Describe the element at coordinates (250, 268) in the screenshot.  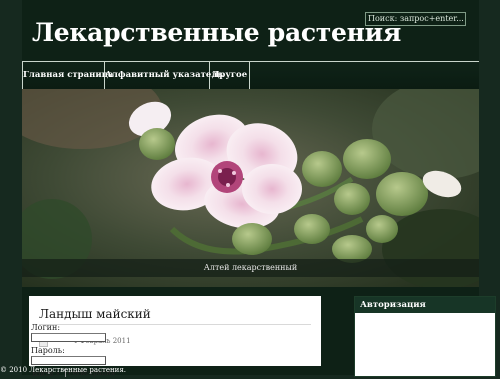
I see `slide-caption: Алтей лекарственный` at that location.